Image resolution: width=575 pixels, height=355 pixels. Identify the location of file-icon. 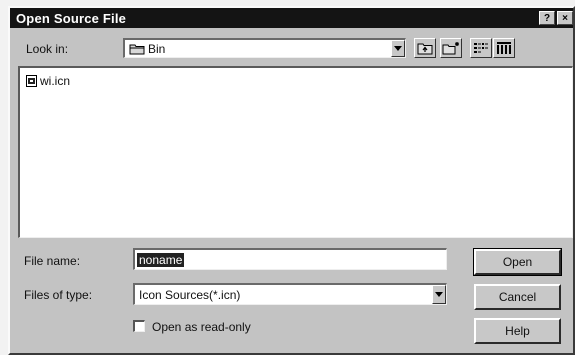
(31, 81).